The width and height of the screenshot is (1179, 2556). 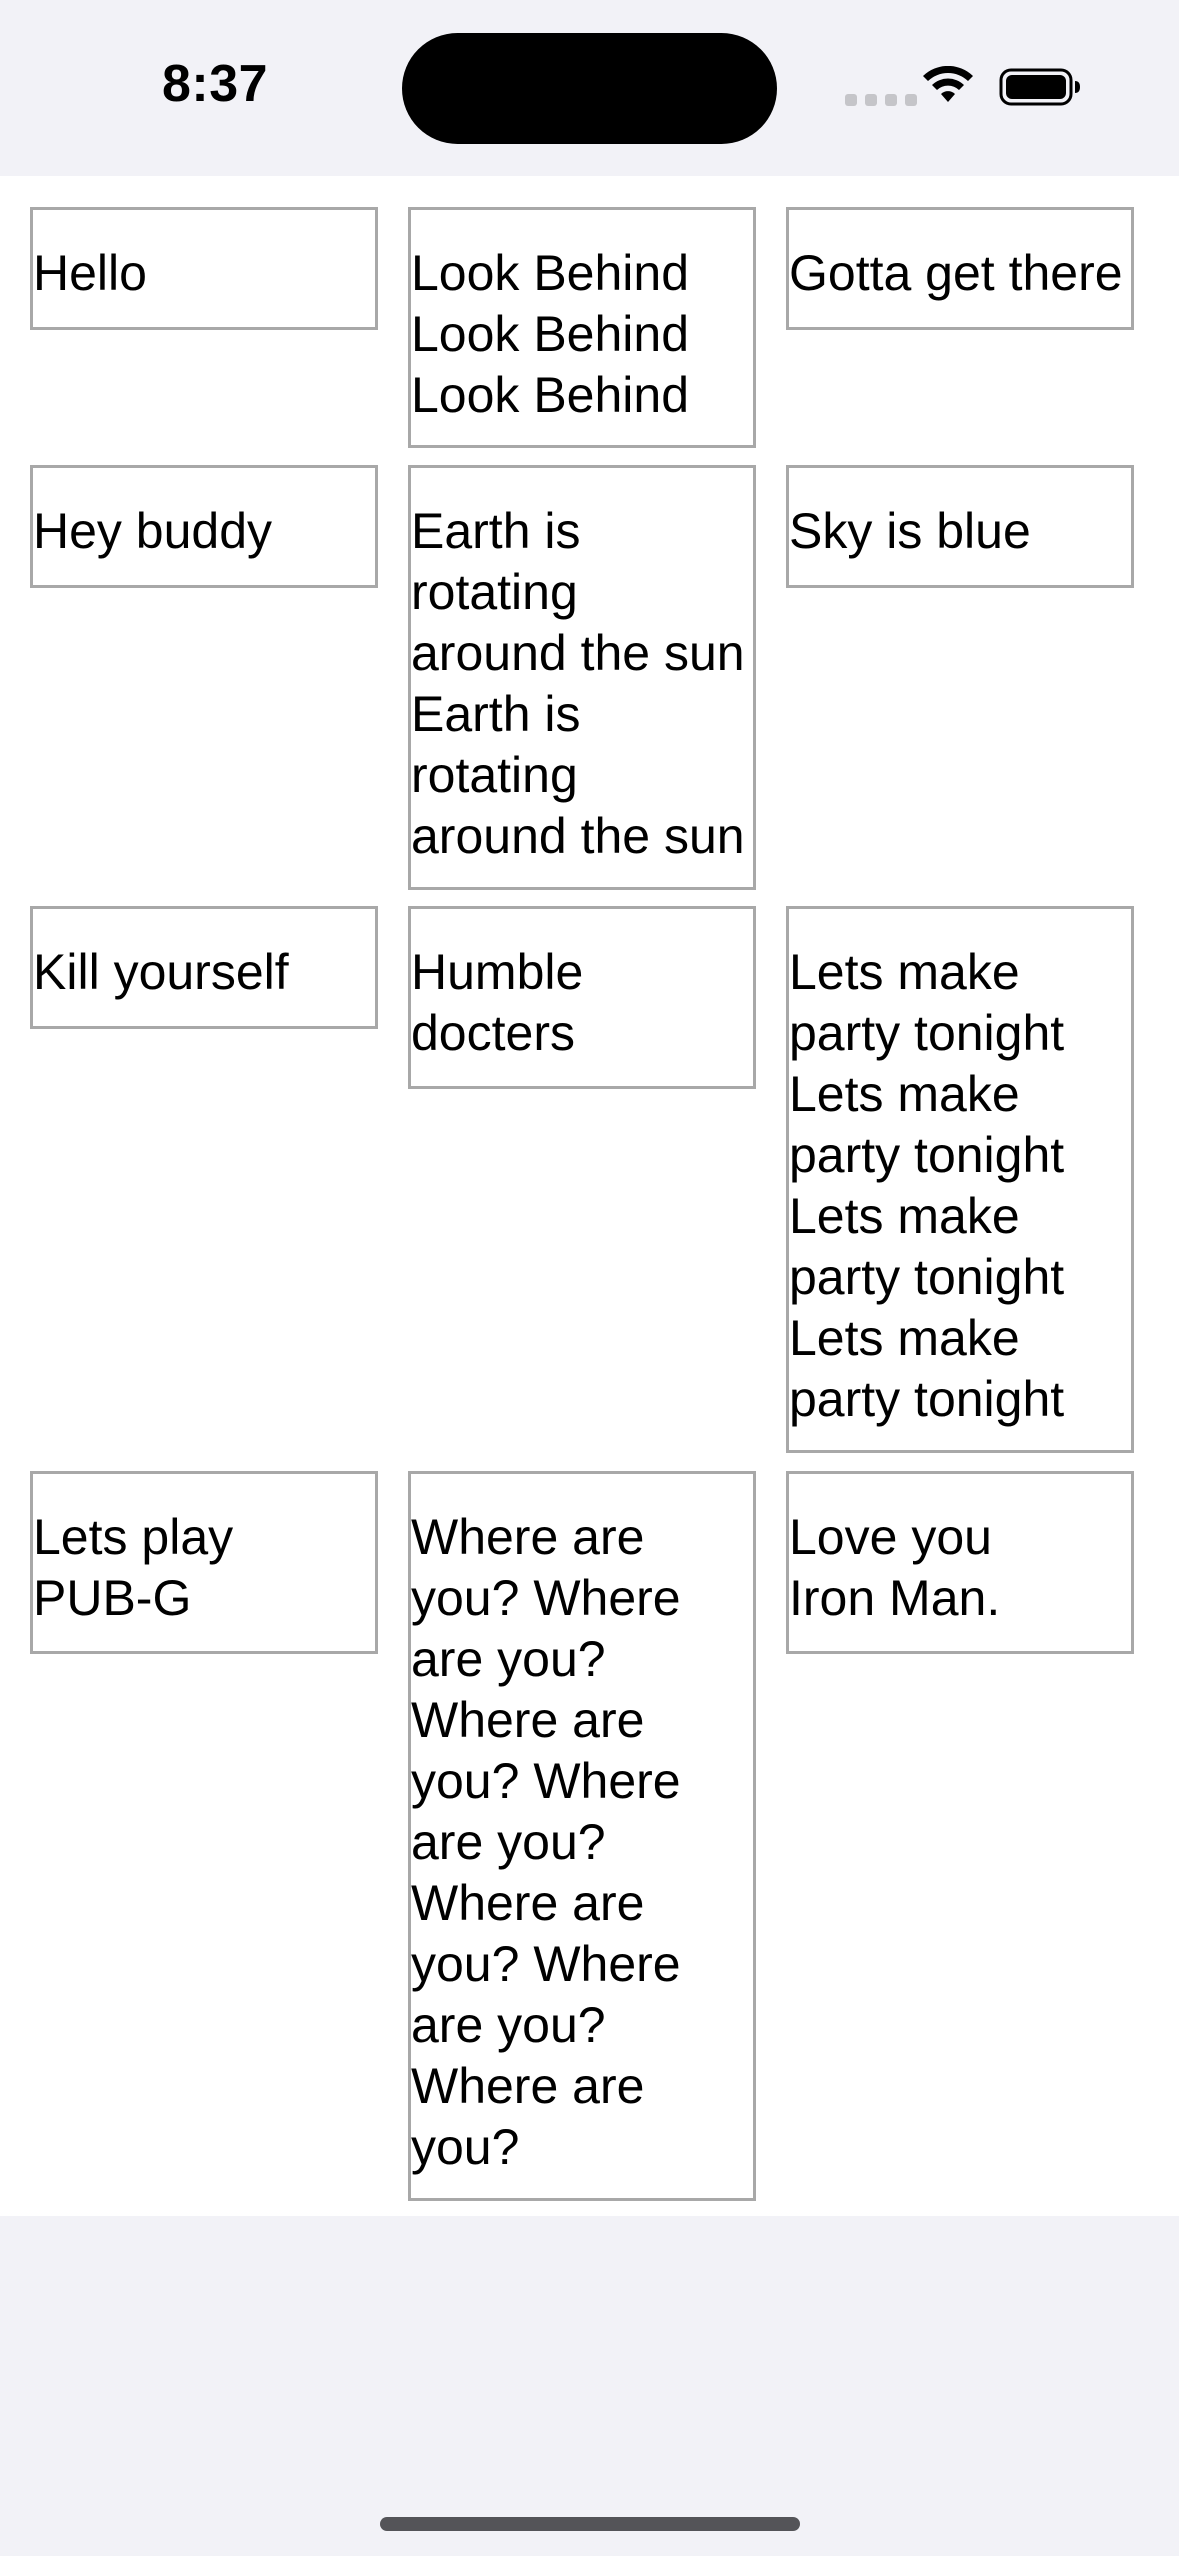 I want to click on wifi-icon, so click(x=948, y=84).